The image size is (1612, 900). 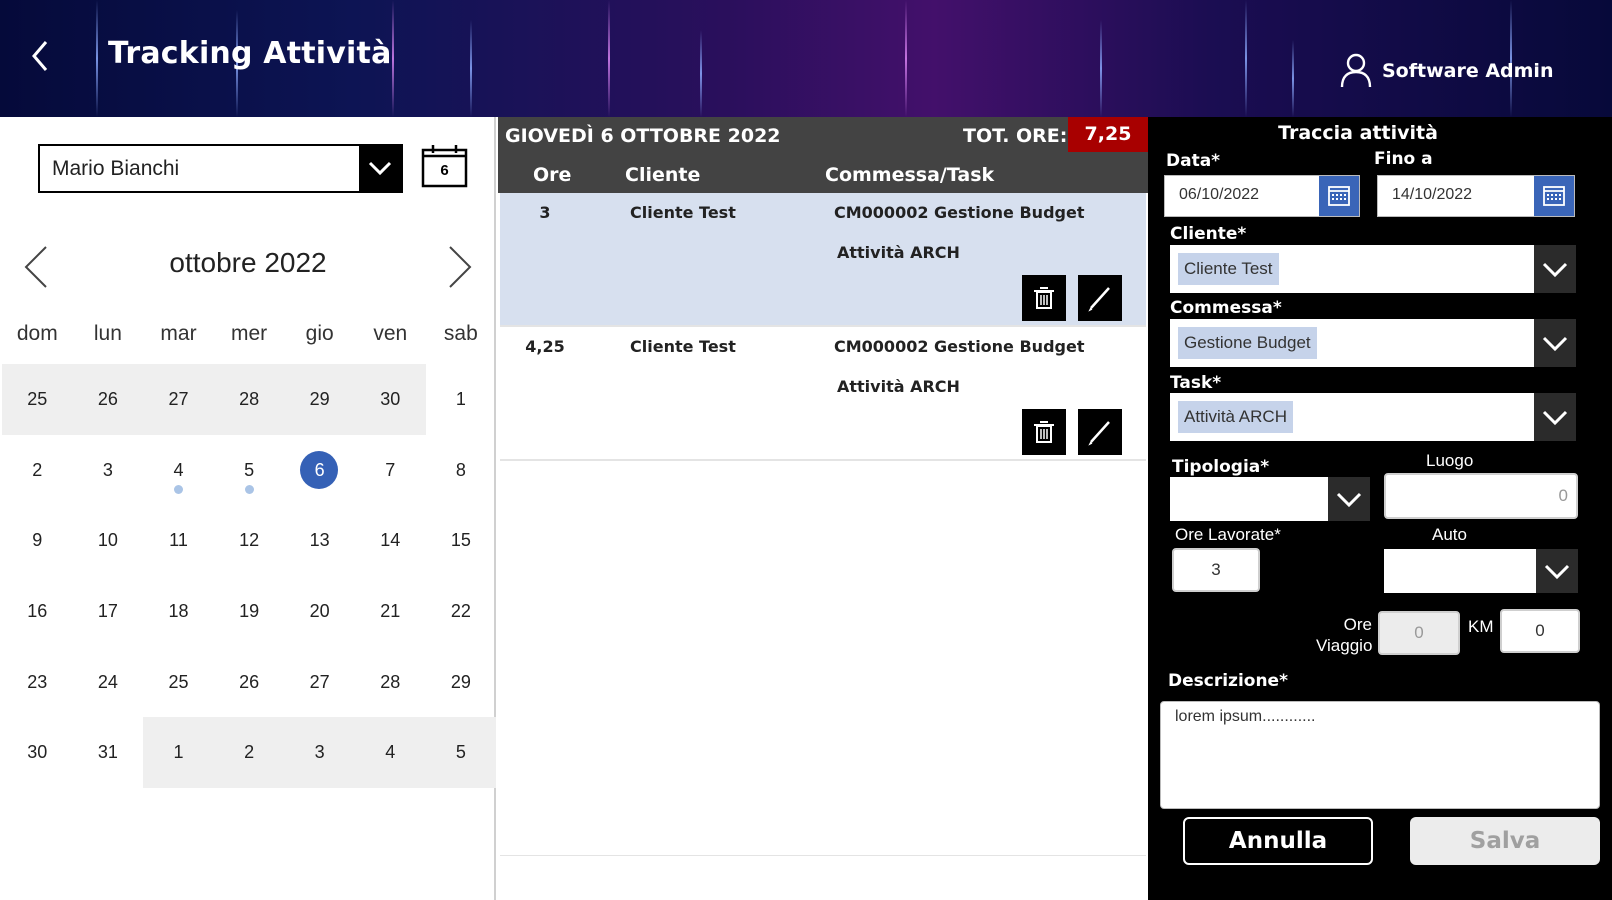 I want to click on total-hours-value: 7,25, so click(x=1108, y=134).